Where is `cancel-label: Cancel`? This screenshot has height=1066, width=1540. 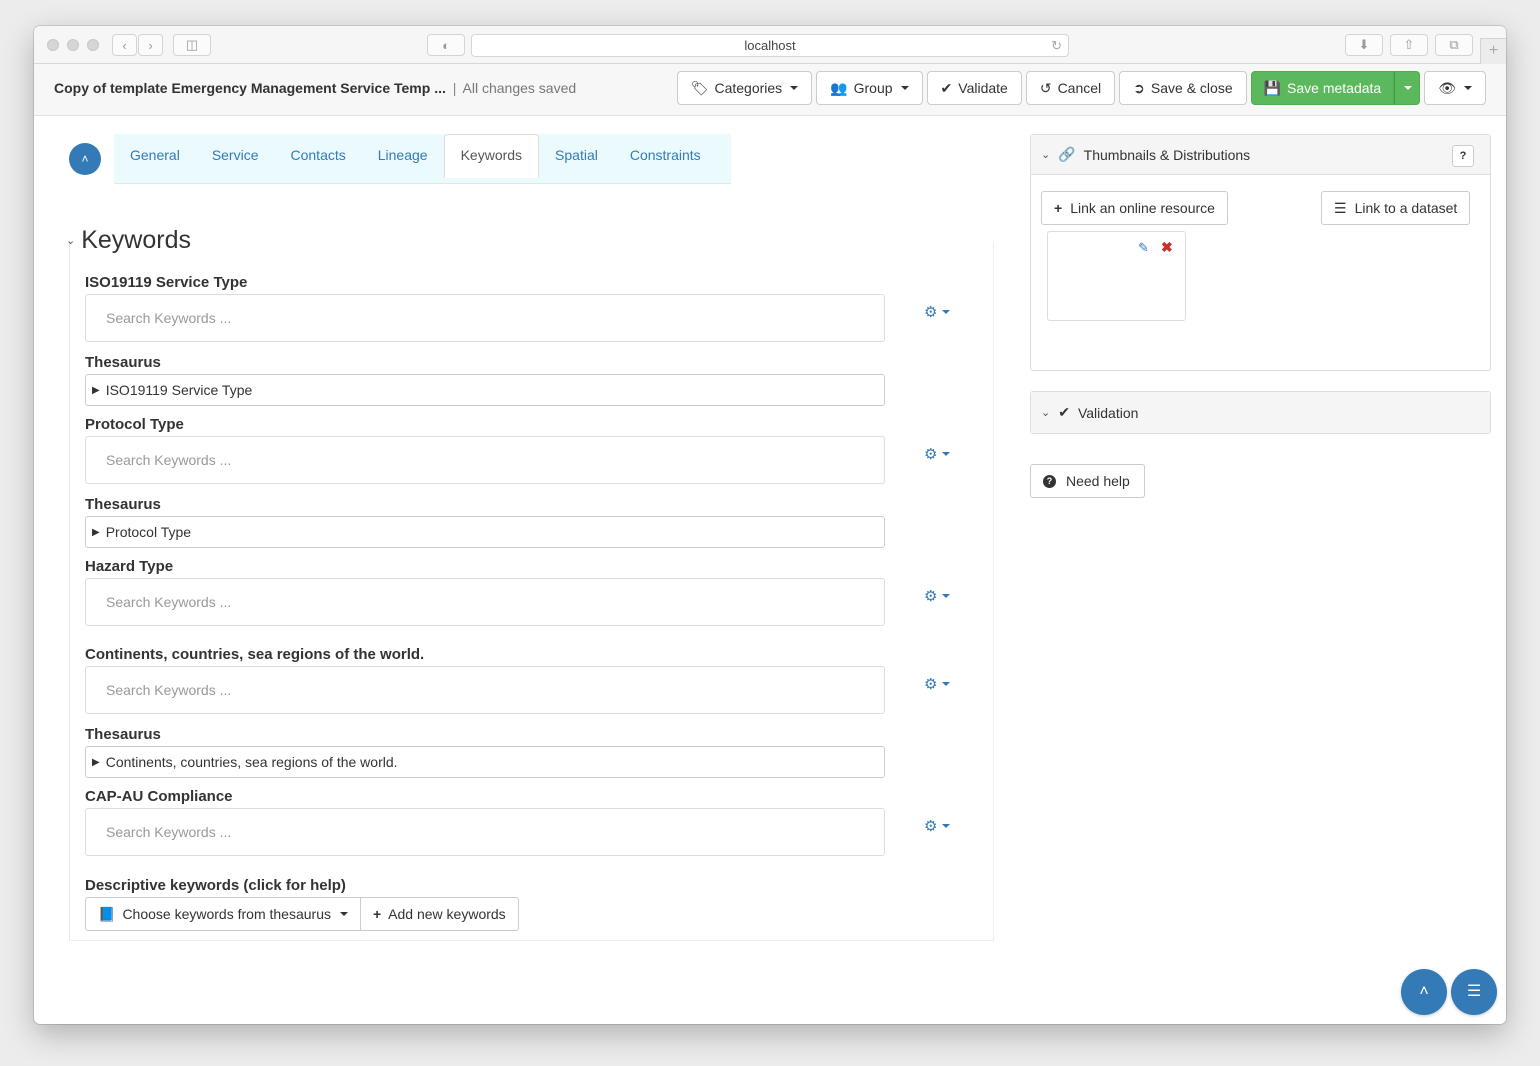
cancel-label: Cancel is located at coordinates (1079, 88).